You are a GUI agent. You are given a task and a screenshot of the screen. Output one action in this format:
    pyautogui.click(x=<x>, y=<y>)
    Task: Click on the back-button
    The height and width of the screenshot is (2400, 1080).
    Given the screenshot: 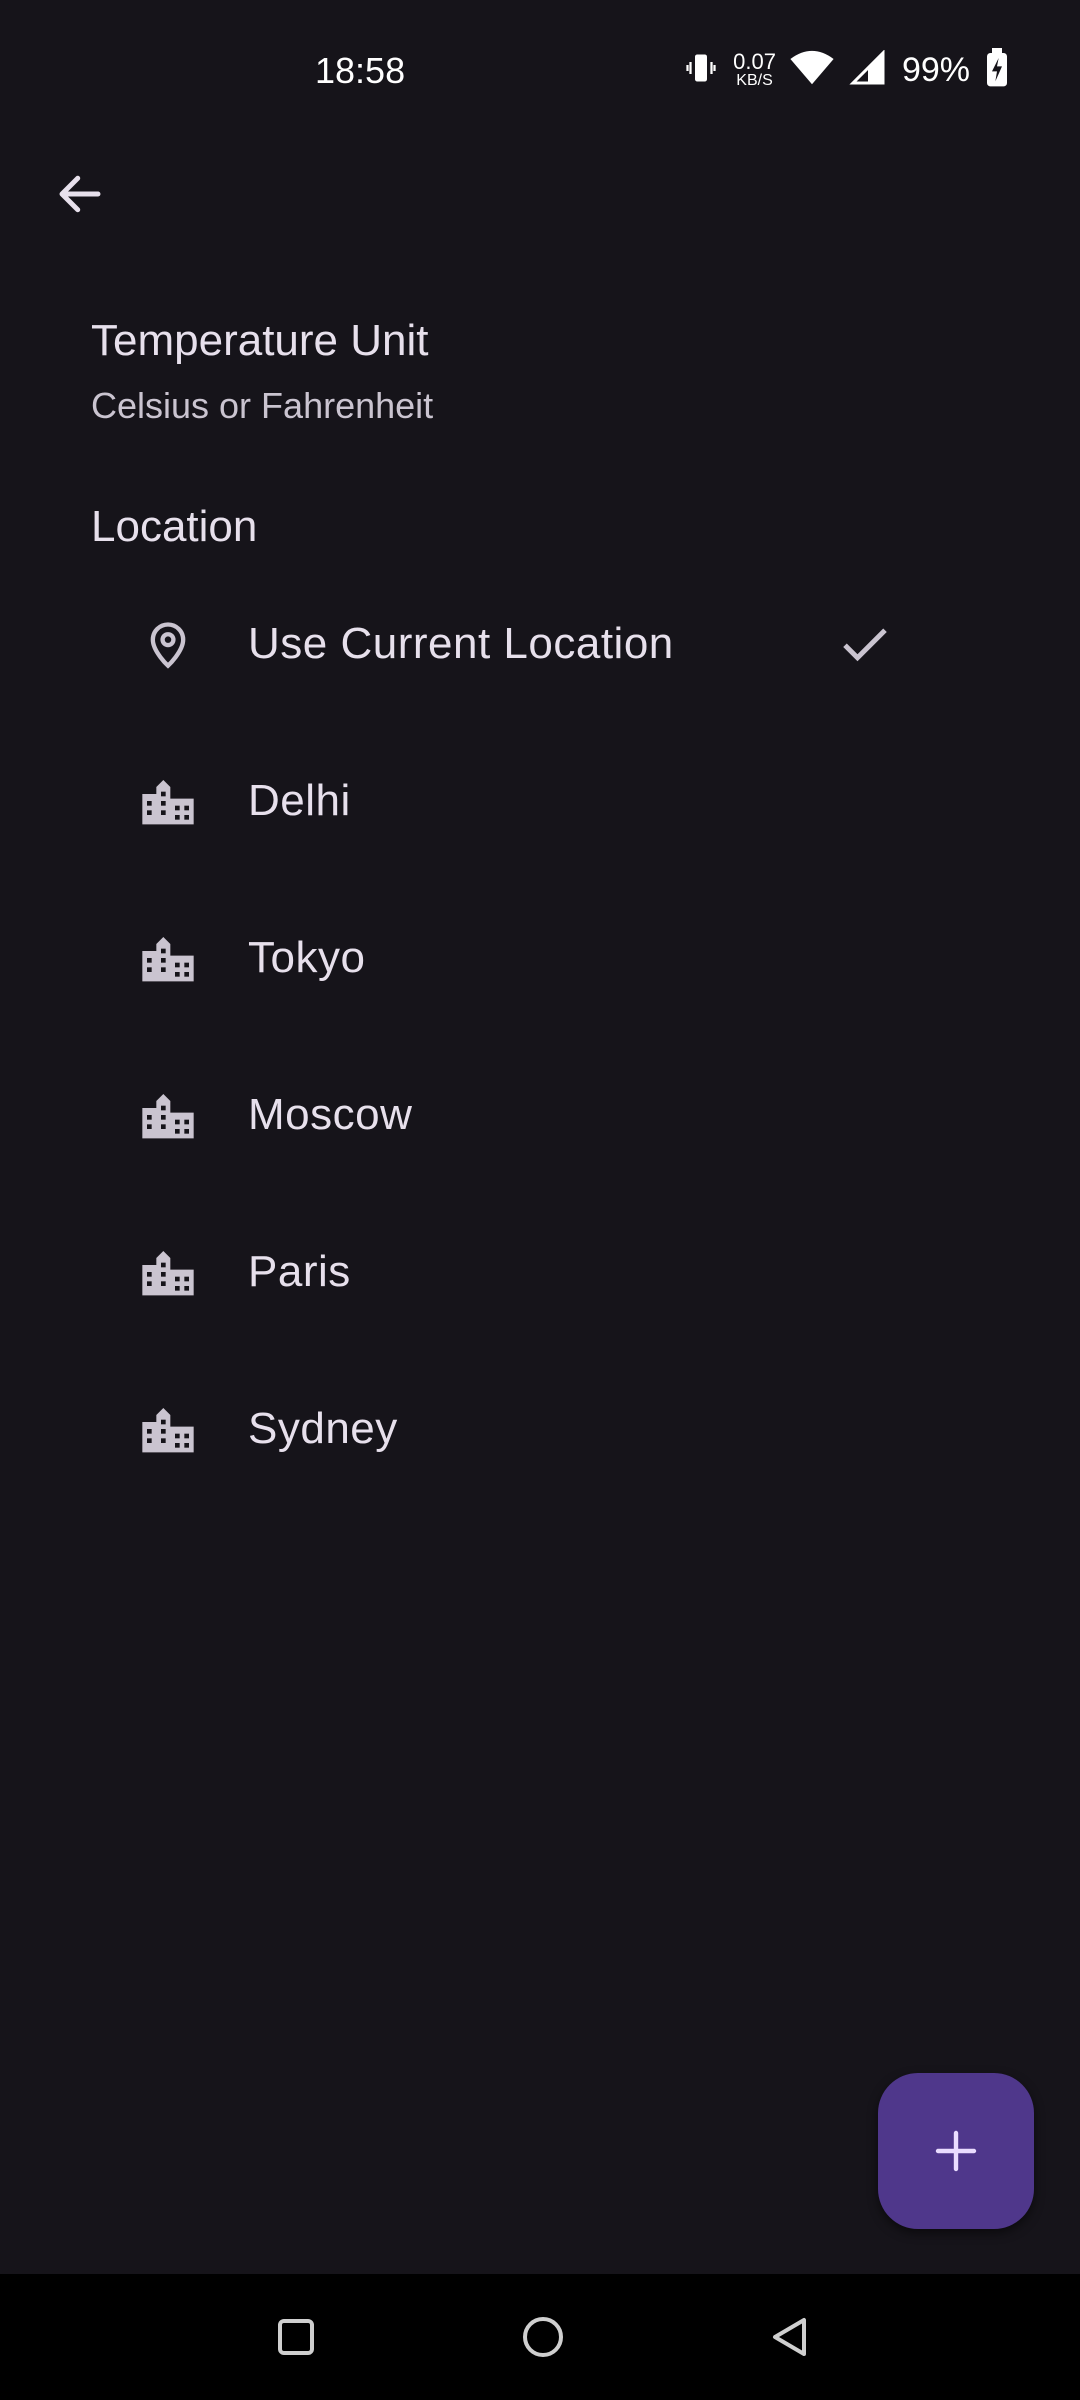 What is the action you would take?
    pyautogui.click(x=80, y=194)
    